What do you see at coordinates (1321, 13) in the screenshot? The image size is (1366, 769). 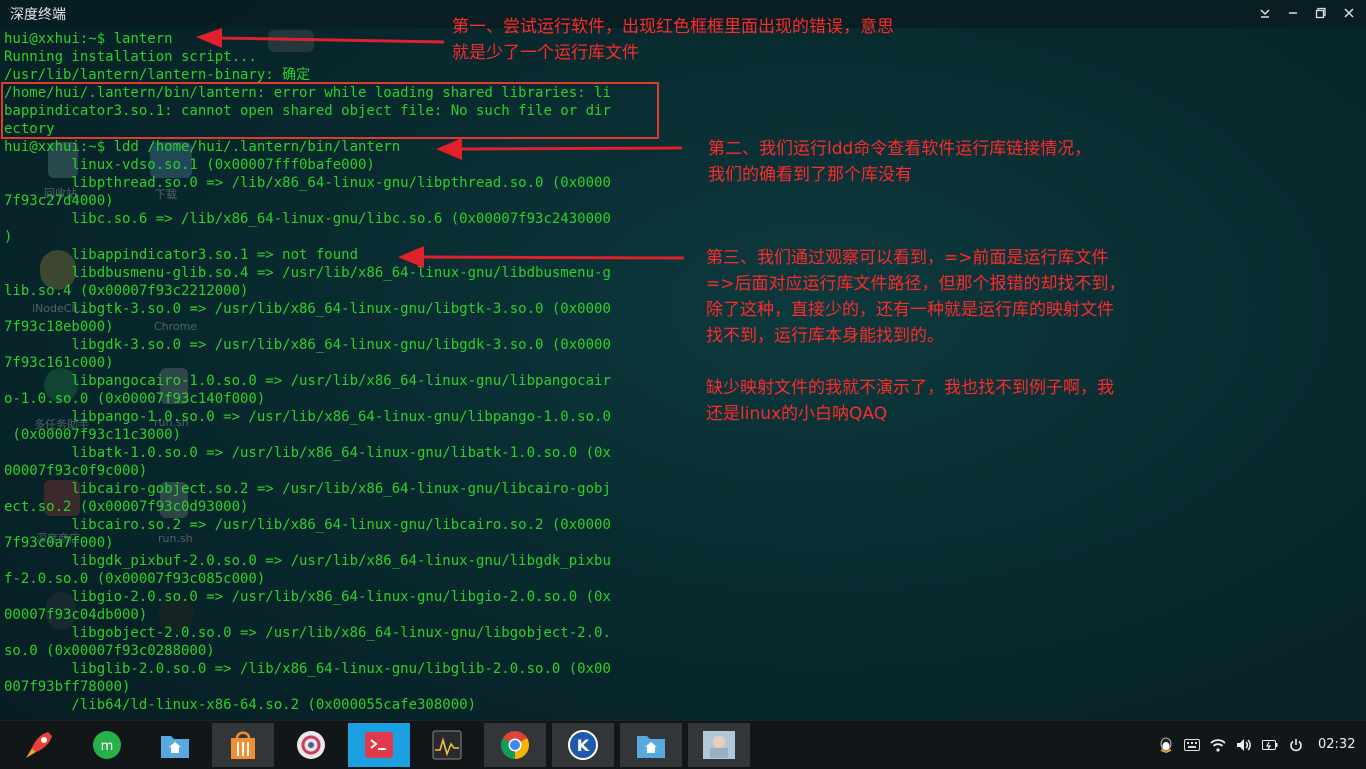 I see `maximize-icon` at bounding box center [1321, 13].